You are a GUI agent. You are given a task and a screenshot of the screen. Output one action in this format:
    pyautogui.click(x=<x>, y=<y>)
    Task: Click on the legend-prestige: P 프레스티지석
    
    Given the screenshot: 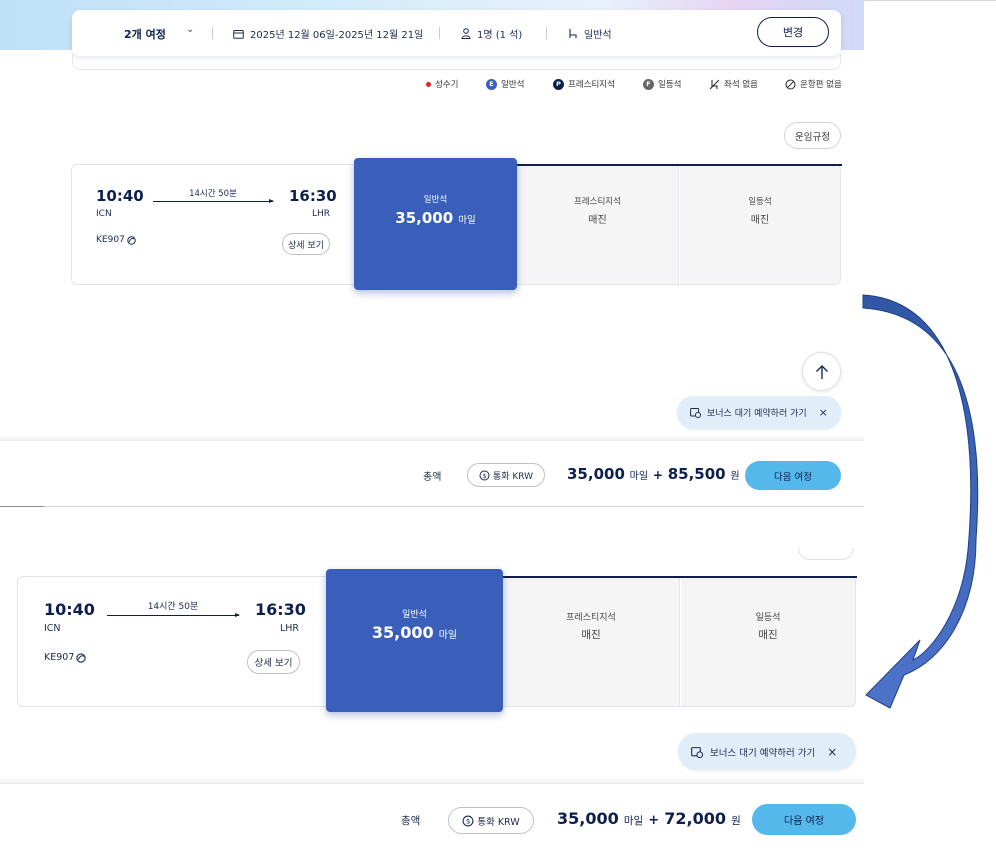 What is the action you would take?
    pyautogui.click(x=584, y=84)
    